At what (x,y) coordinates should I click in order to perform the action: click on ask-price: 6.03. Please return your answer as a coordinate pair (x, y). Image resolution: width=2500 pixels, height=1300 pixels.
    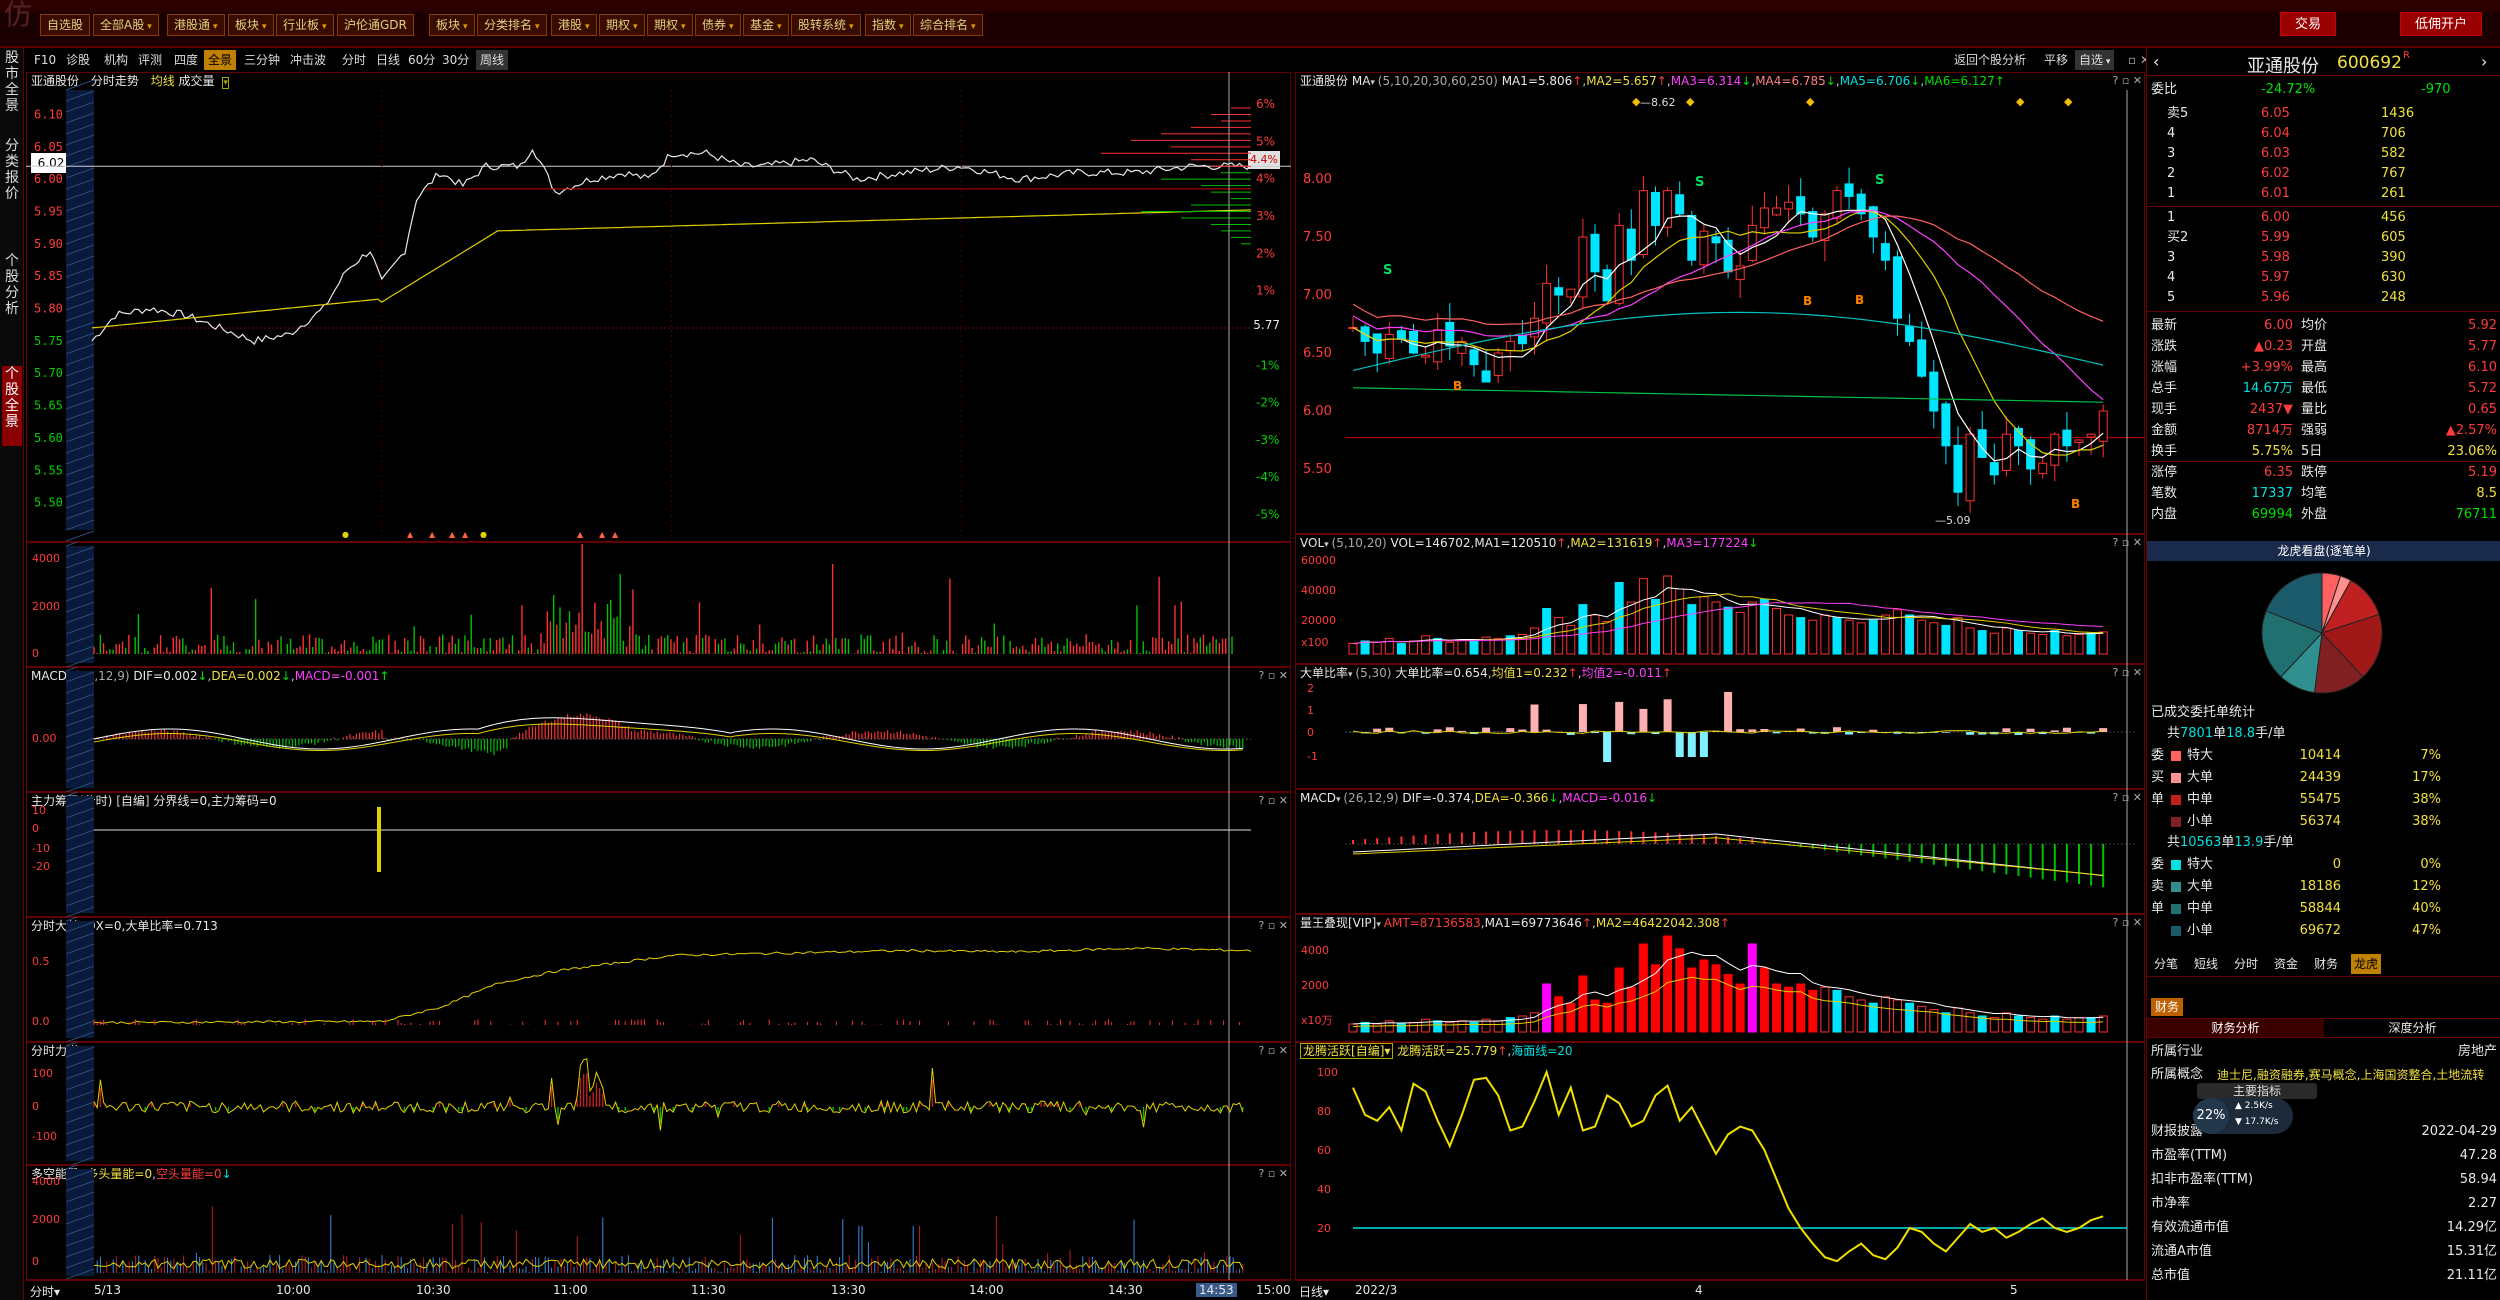
    Looking at the image, I should click on (2275, 153).